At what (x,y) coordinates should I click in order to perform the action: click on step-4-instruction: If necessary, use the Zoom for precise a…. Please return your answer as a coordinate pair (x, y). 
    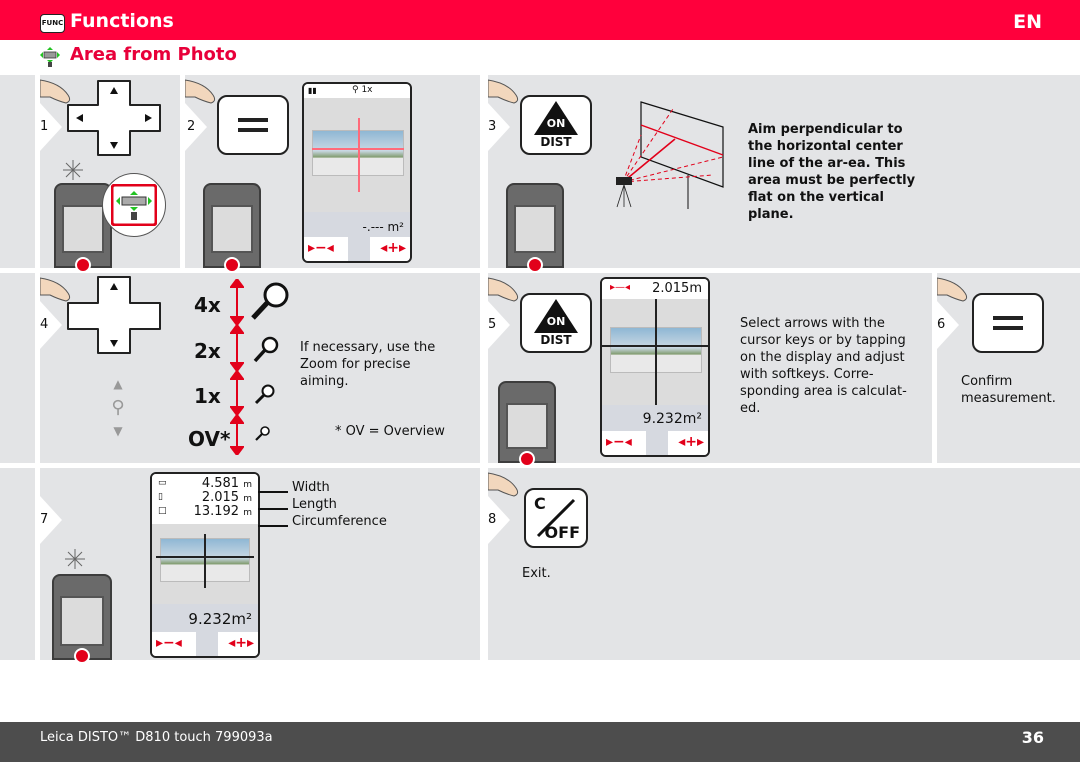
    Looking at the image, I should click on (368, 364).